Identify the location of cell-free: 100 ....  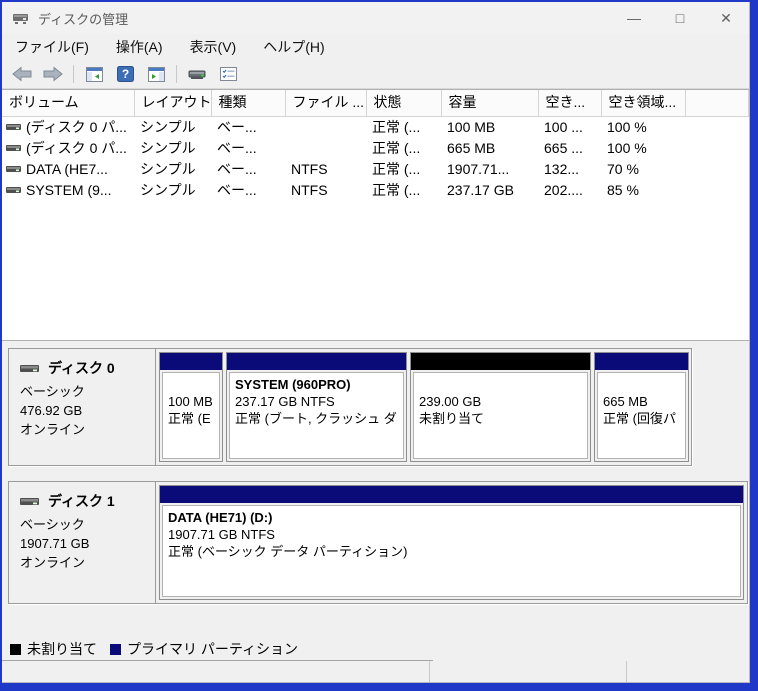
(563, 127).